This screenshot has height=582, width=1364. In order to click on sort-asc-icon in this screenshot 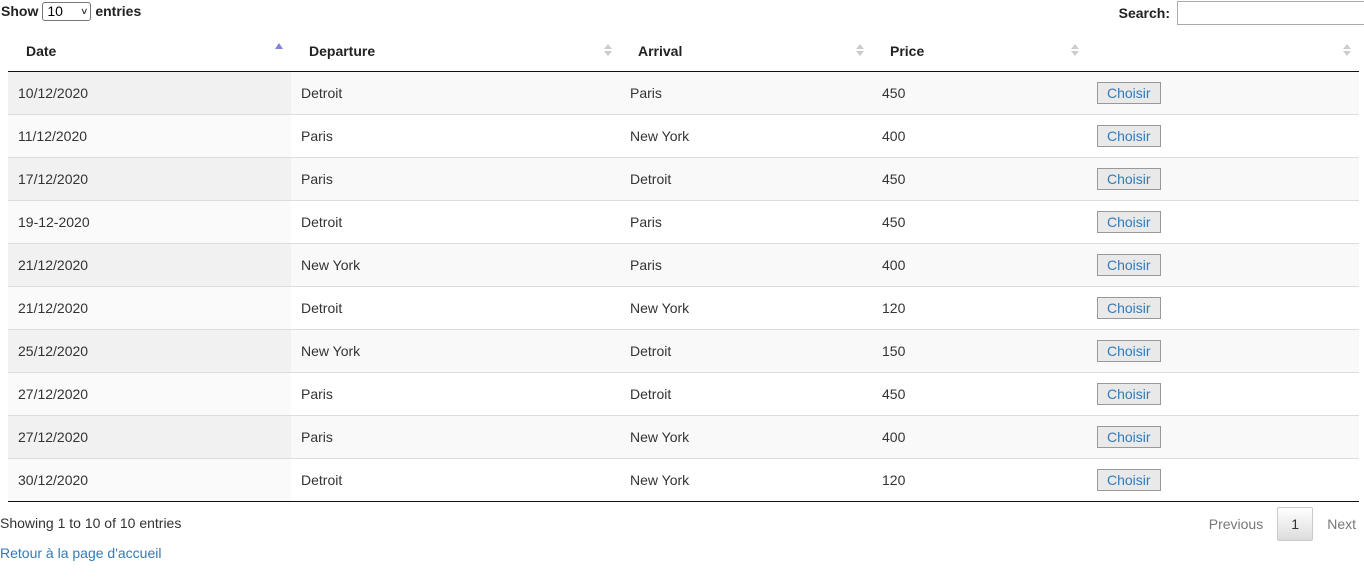, I will do `click(279, 46)`.